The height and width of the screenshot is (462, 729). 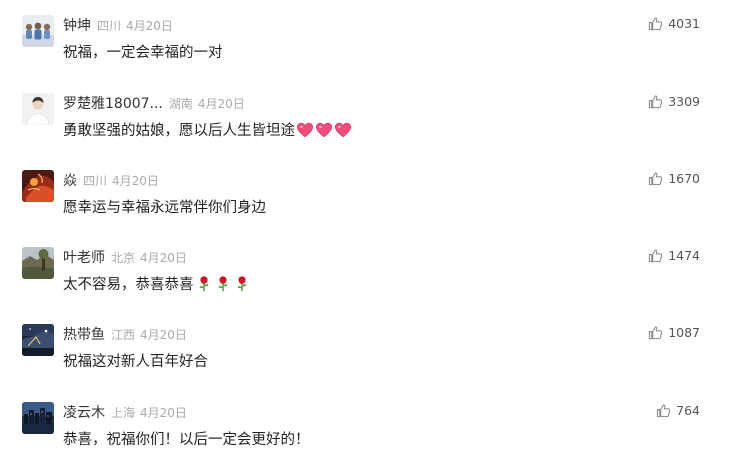 I want to click on like-button: 1474, so click(x=674, y=255).